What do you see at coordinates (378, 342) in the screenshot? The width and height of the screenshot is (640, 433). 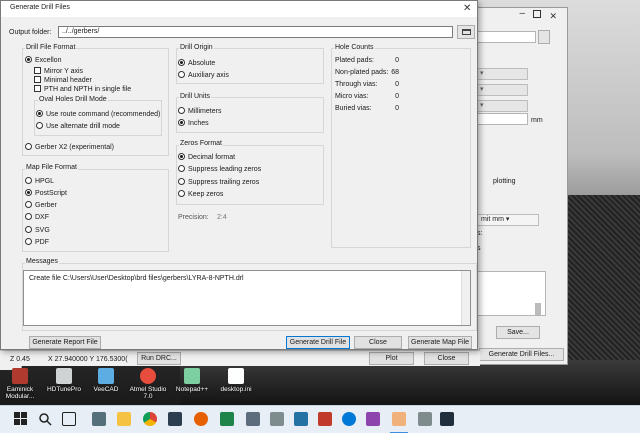 I see `close-button: Close` at bounding box center [378, 342].